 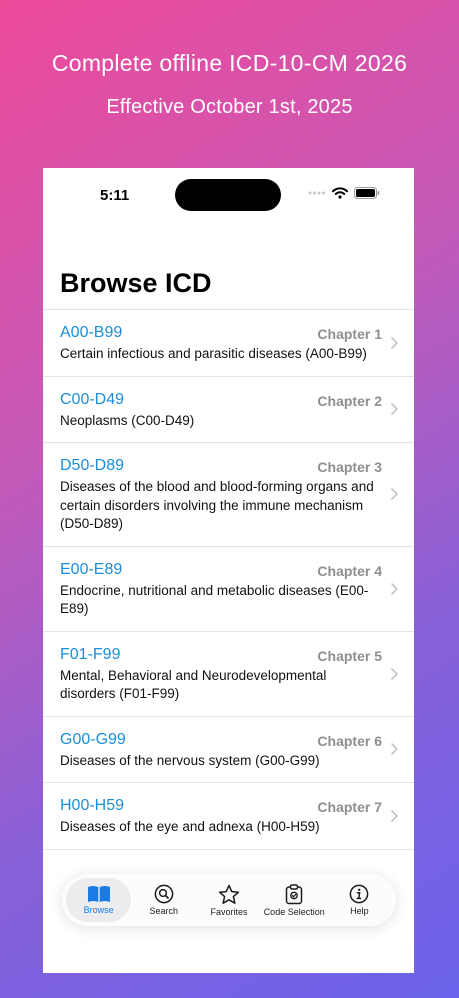 What do you see at coordinates (349, 334) in the screenshot?
I see `chapter-number: Chapter 1` at bounding box center [349, 334].